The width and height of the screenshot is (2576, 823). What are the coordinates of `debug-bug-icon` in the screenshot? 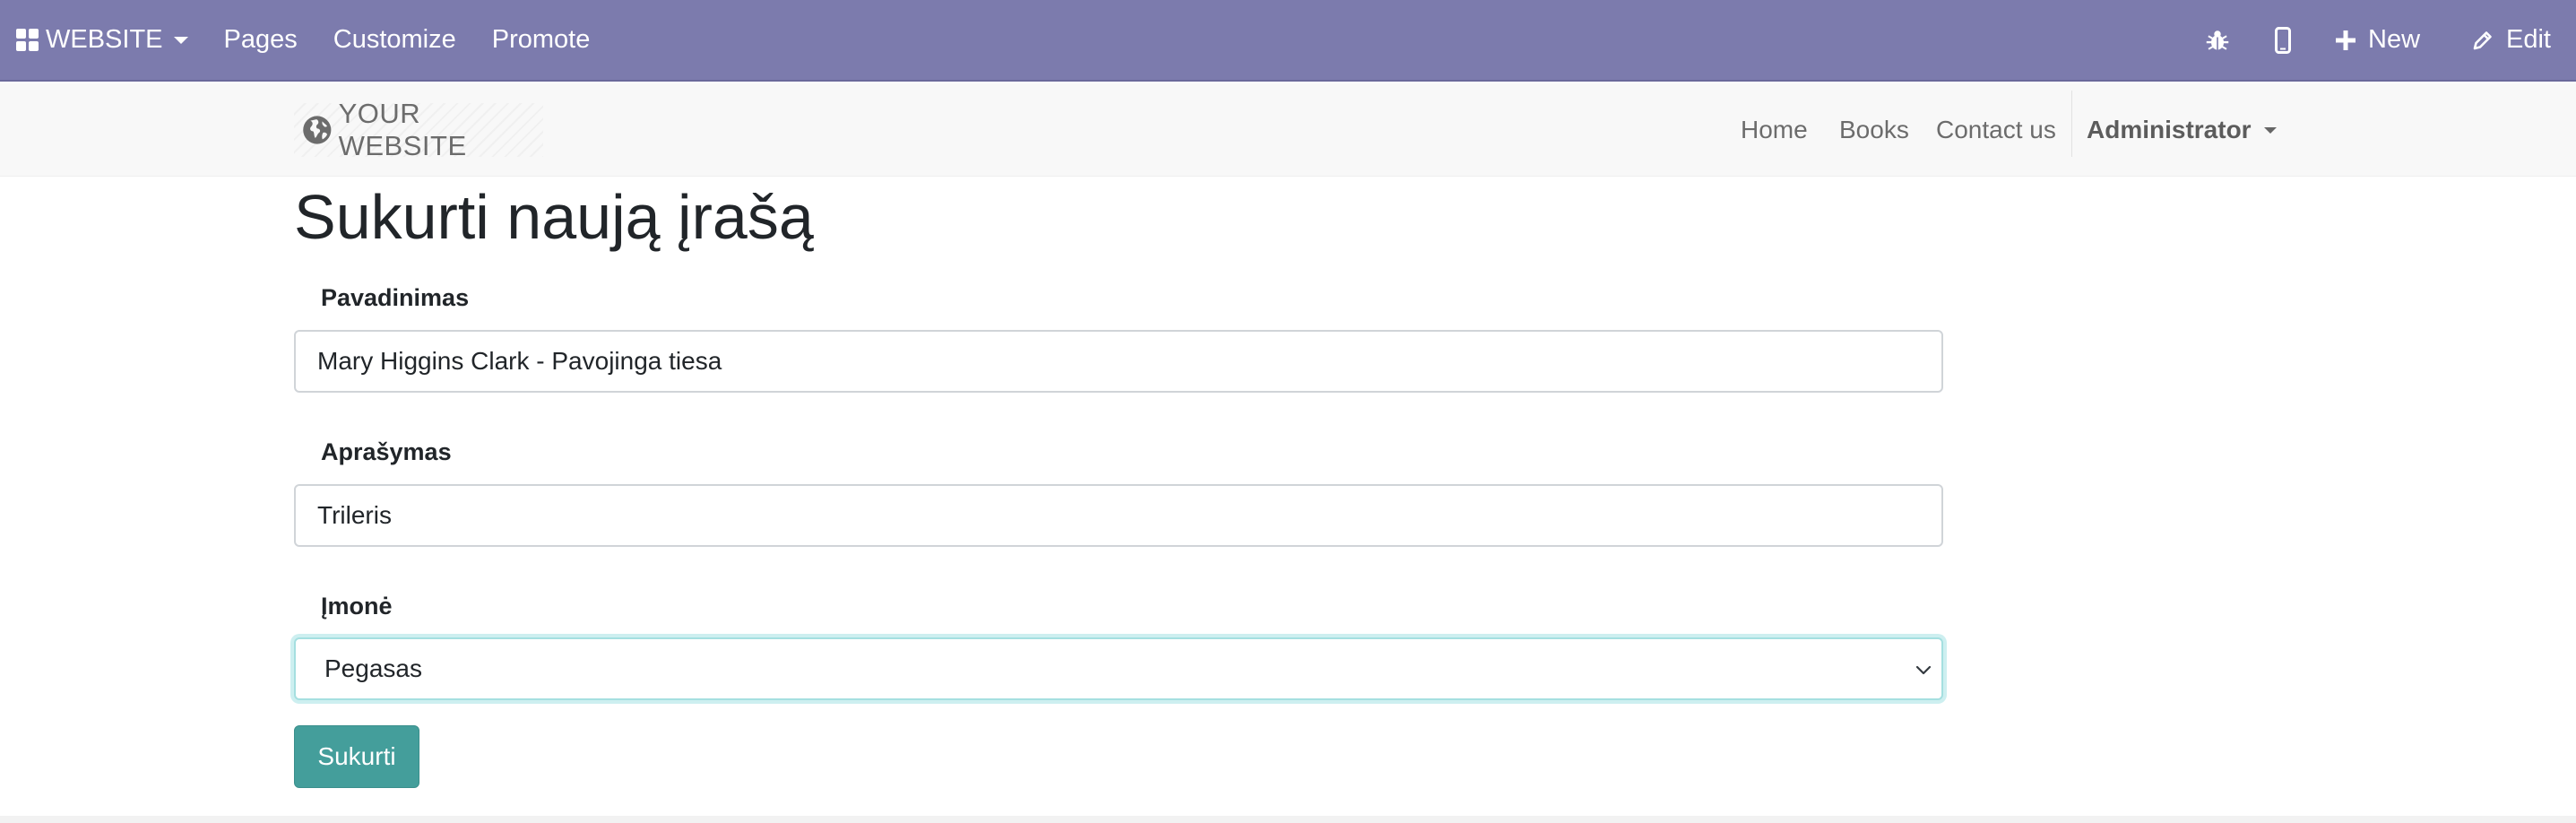 It's located at (2217, 40).